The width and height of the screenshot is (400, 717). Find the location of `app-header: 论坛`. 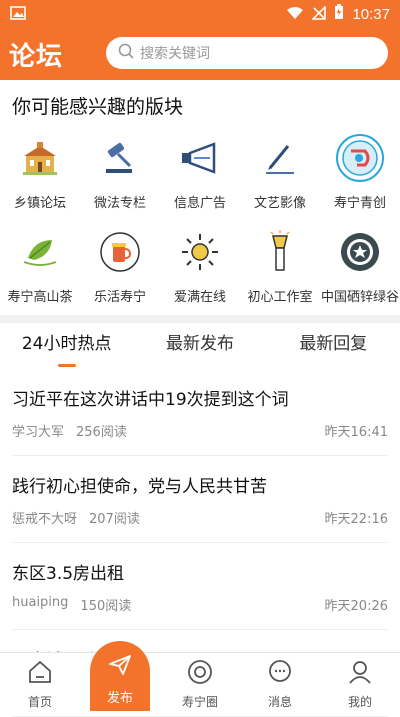

app-header: 论坛 is located at coordinates (200, 54).